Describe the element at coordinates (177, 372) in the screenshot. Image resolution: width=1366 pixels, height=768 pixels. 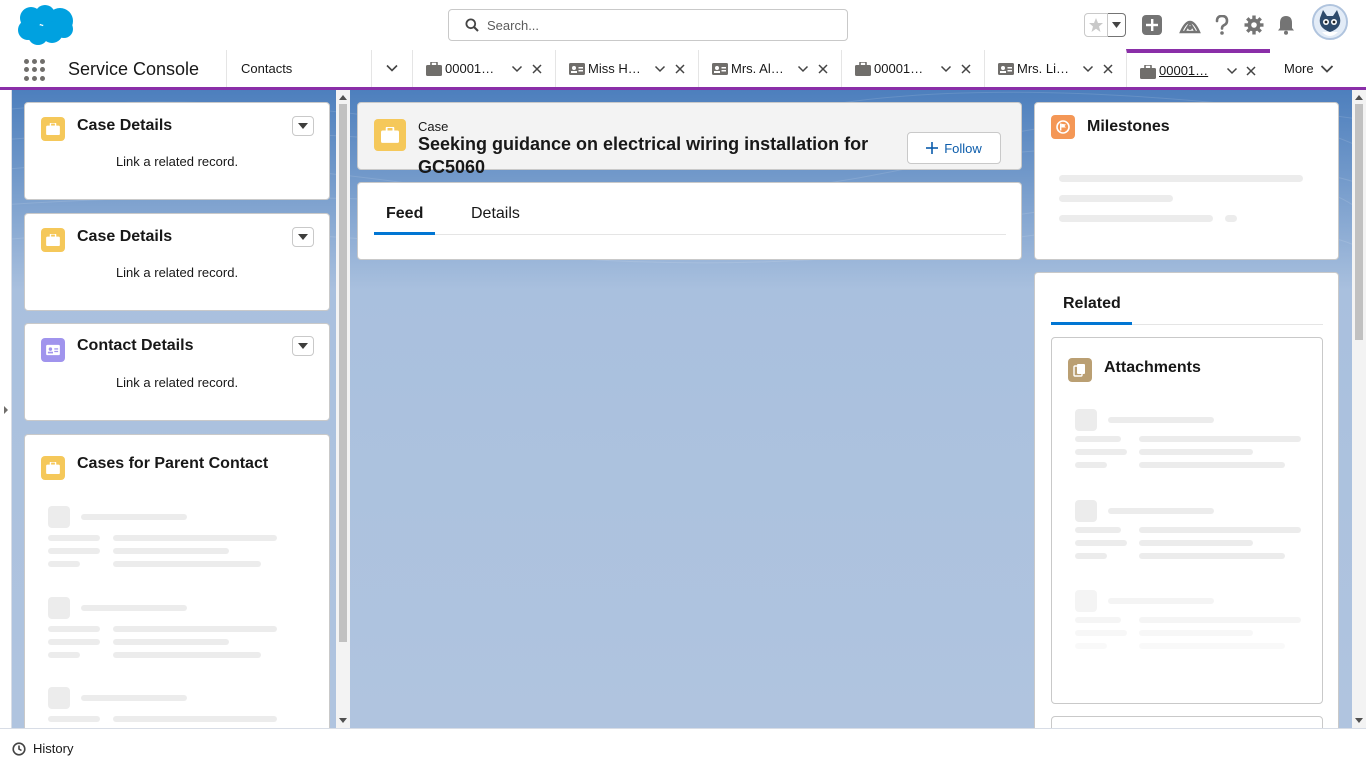
I see `contact-details-card: Contact Details Link a related record.` at that location.